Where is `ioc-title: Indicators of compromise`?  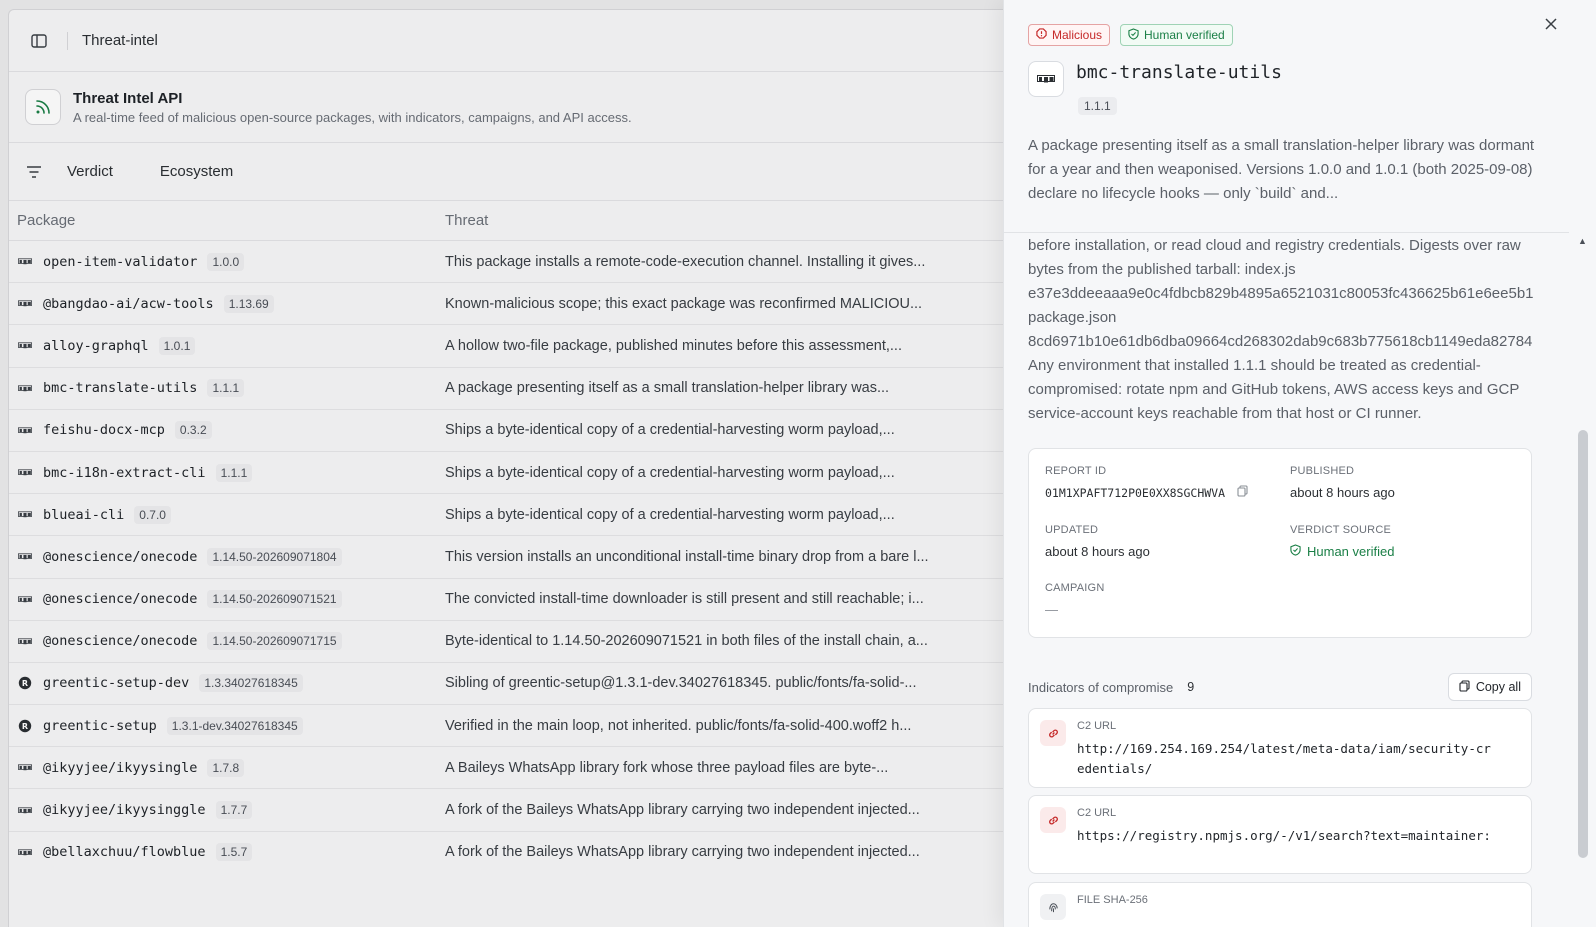 ioc-title: Indicators of compromise is located at coordinates (1101, 687).